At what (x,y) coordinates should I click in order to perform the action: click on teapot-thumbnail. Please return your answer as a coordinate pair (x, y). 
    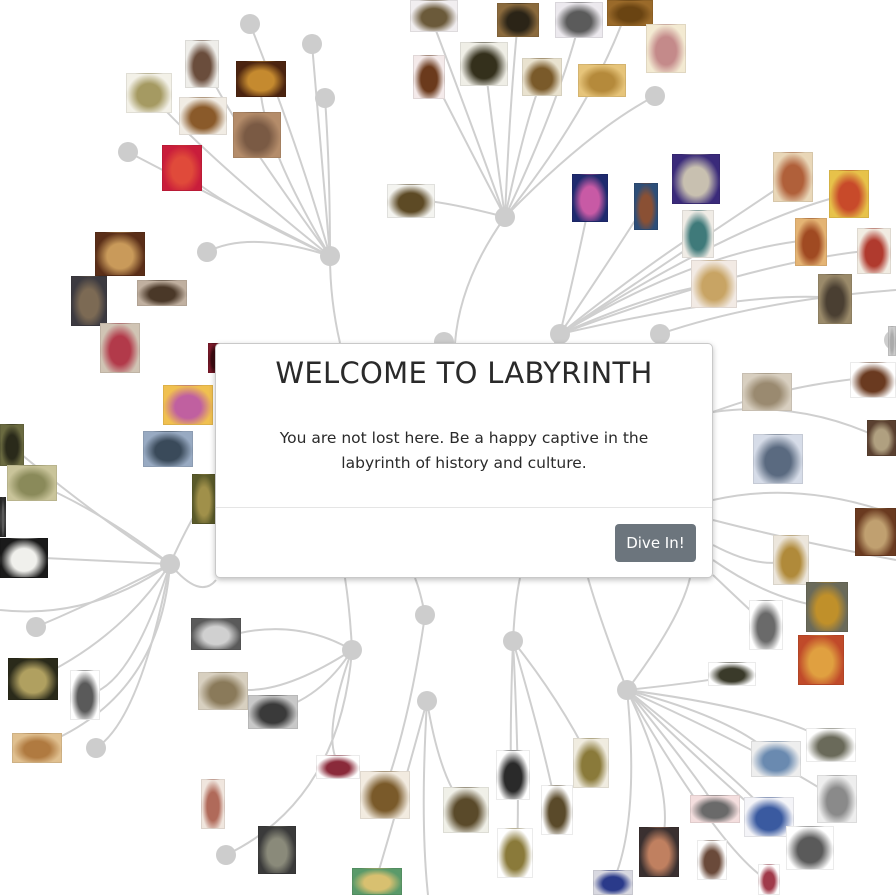
    Looking at the image, I should click on (579, 20).